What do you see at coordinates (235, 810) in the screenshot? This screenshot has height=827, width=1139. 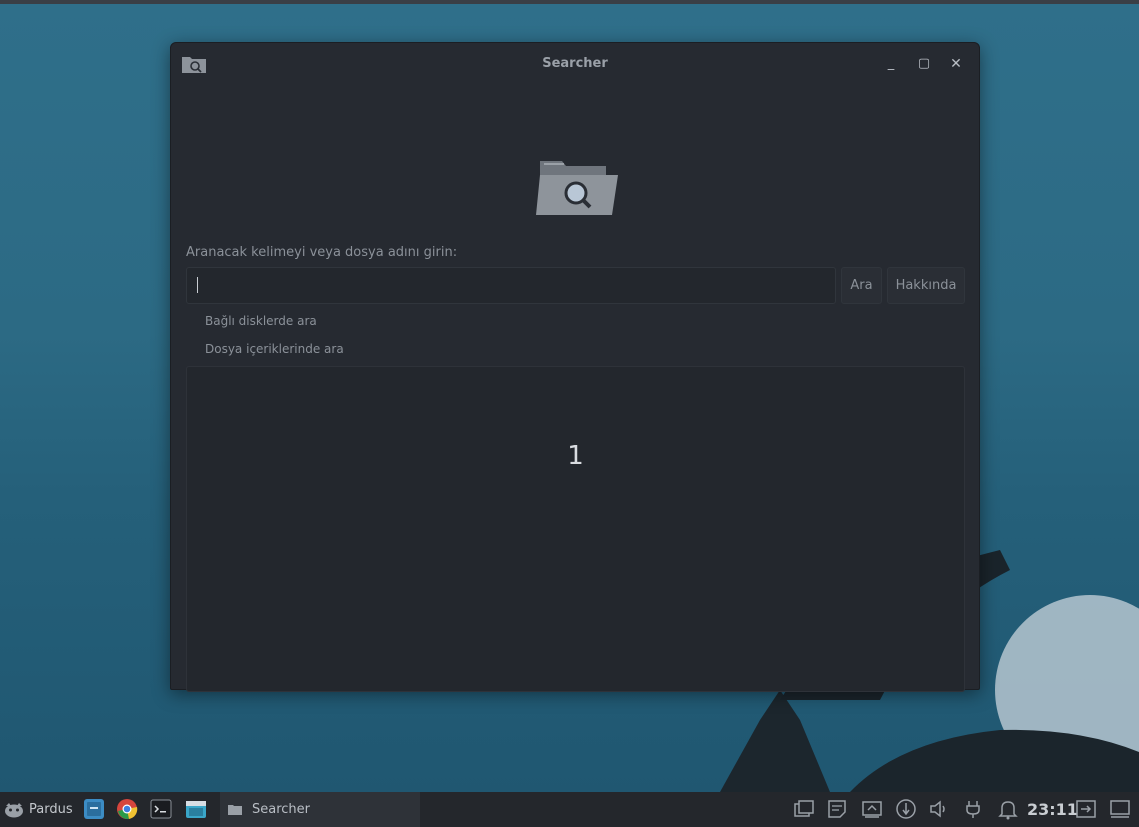 I see `folder-icon` at bounding box center [235, 810].